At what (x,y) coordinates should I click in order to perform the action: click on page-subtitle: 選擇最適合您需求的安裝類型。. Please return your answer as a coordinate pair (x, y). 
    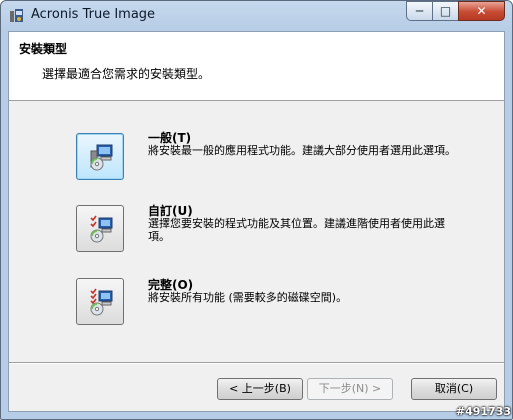
    Looking at the image, I should click on (126, 74).